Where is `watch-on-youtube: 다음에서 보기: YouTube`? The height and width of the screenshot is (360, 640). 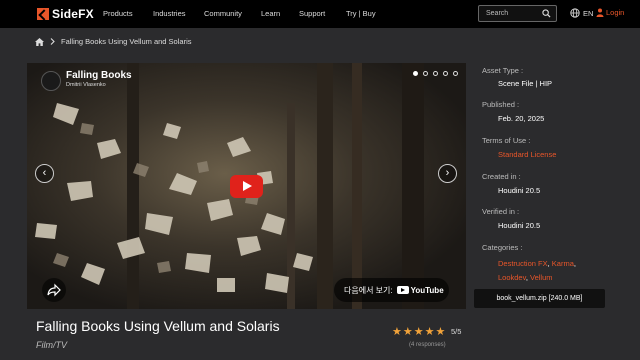 watch-on-youtube: 다음에서 보기: YouTube is located at coordinates (391, 290).